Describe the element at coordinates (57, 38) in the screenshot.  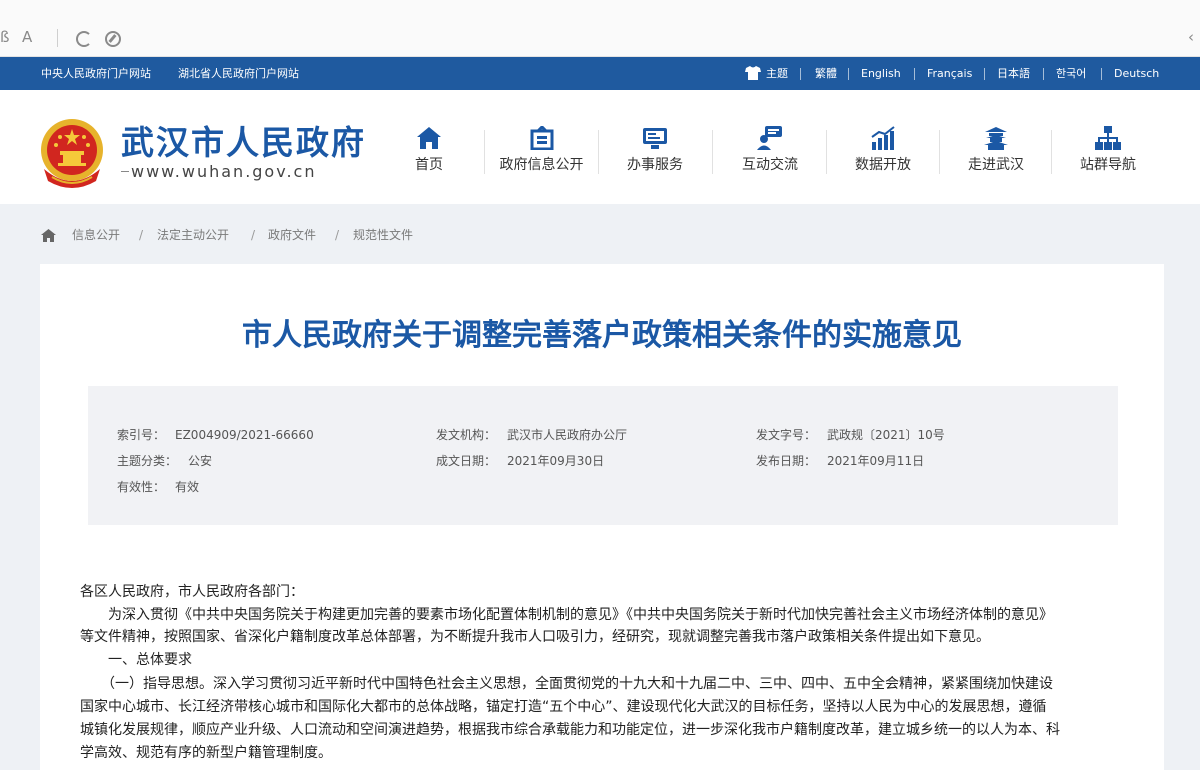
I see `toolbar-divider` at that location.